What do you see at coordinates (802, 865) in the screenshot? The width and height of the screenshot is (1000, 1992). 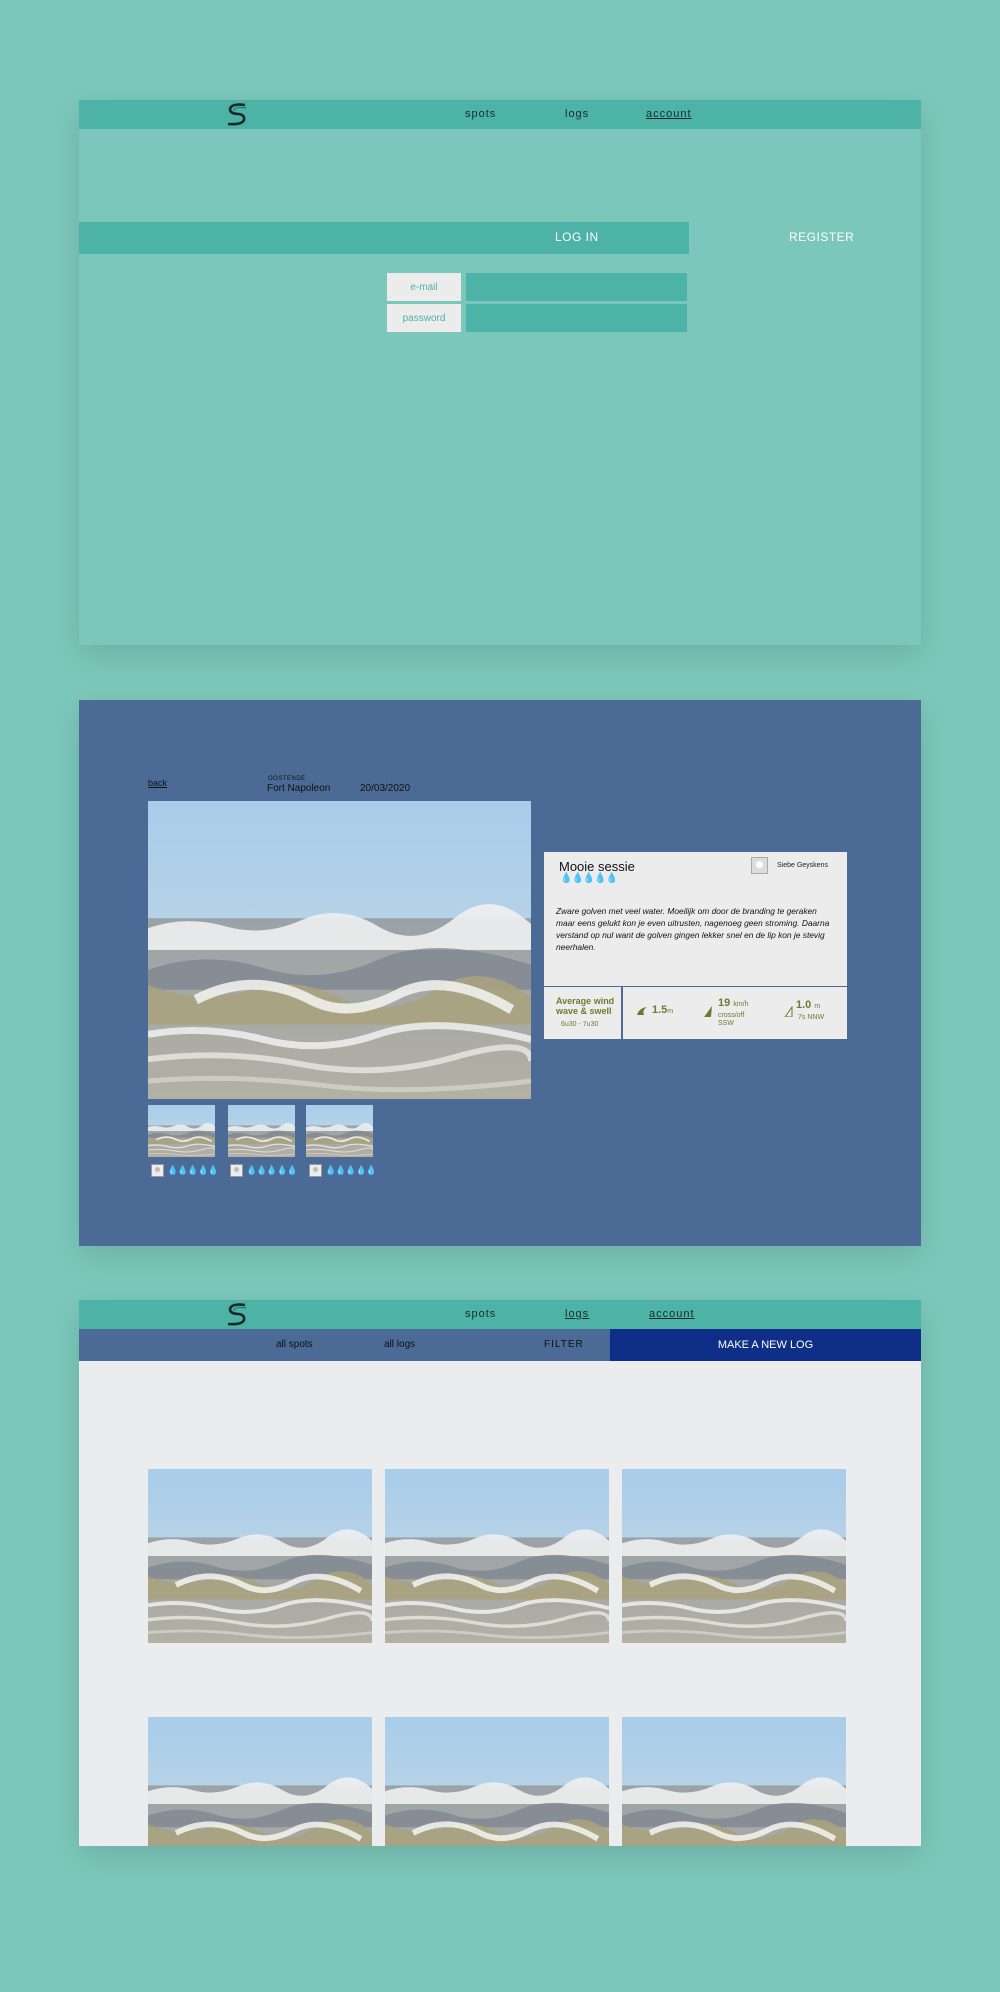 I see `user-name: Siebe Geyskens` at bounding box center [802, 865].